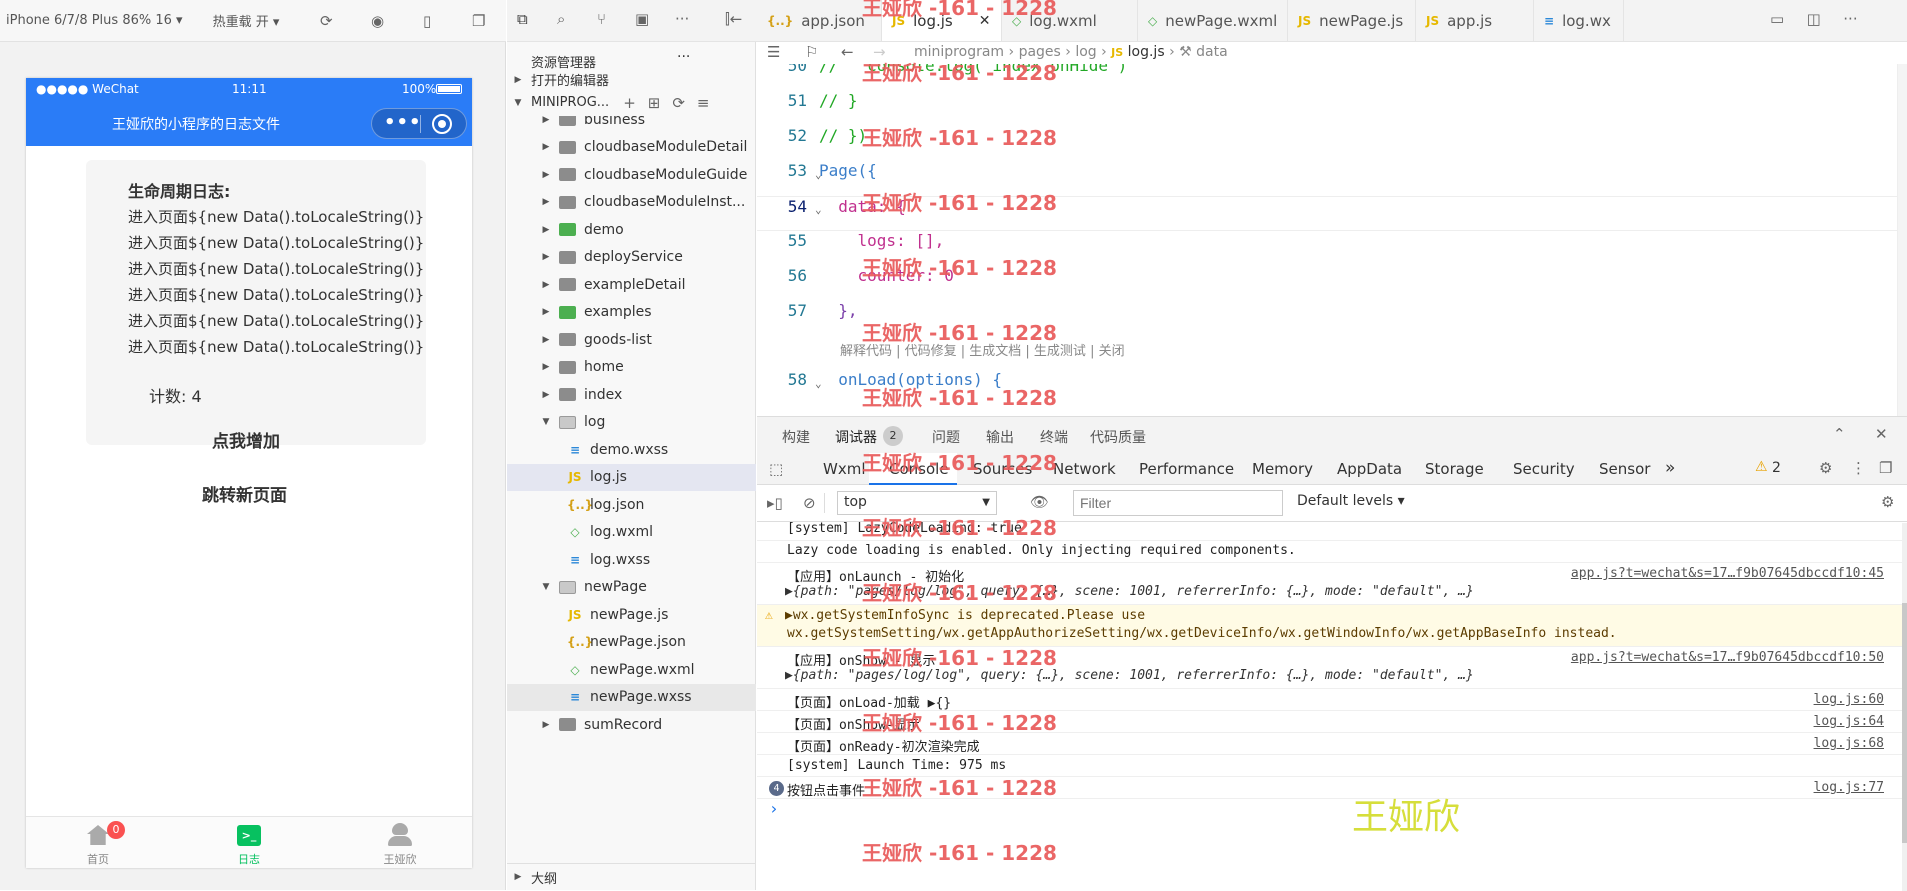  I want to click on source-link: log.js:64, so click(1849, 721).